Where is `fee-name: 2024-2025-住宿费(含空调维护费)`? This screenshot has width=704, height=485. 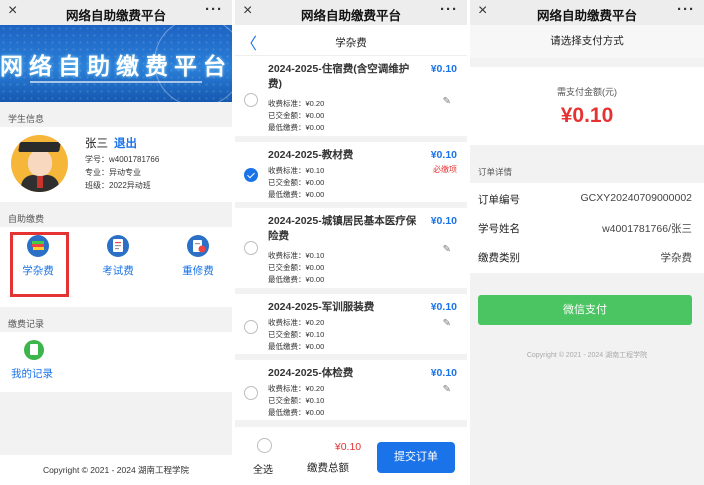 fee-name: 2024-2025-住宿费(含空调维护费) is located at coordinates (339, 76).